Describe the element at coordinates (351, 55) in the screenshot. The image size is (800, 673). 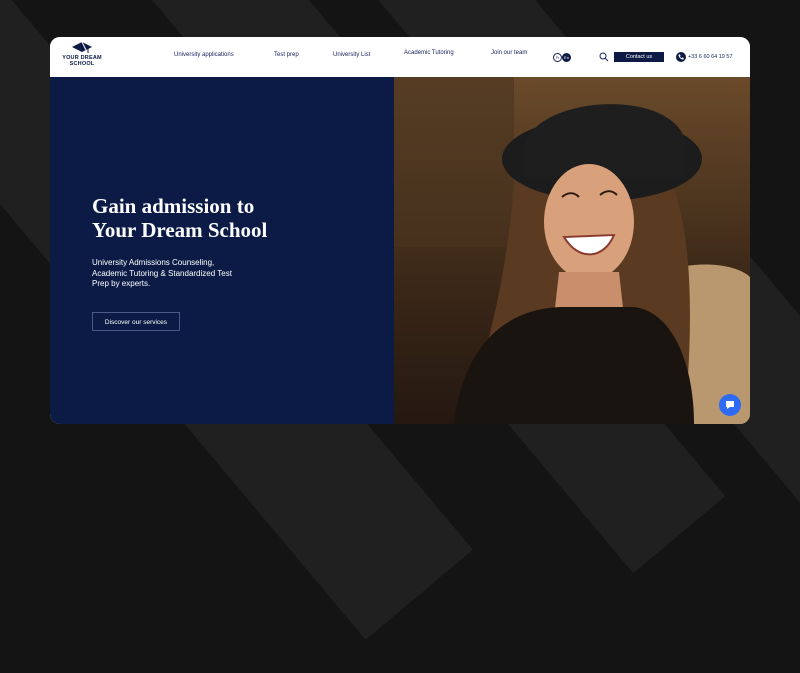
I see `nav-university-list: University List` at that location.